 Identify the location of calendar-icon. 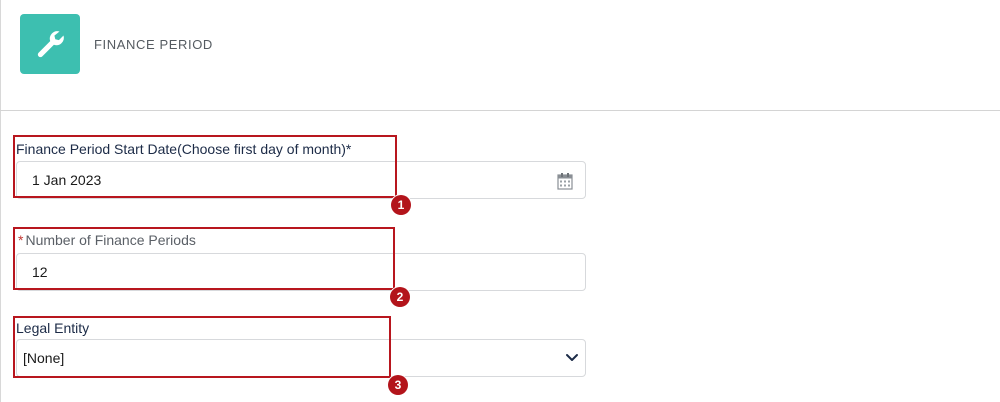
(565, 181).